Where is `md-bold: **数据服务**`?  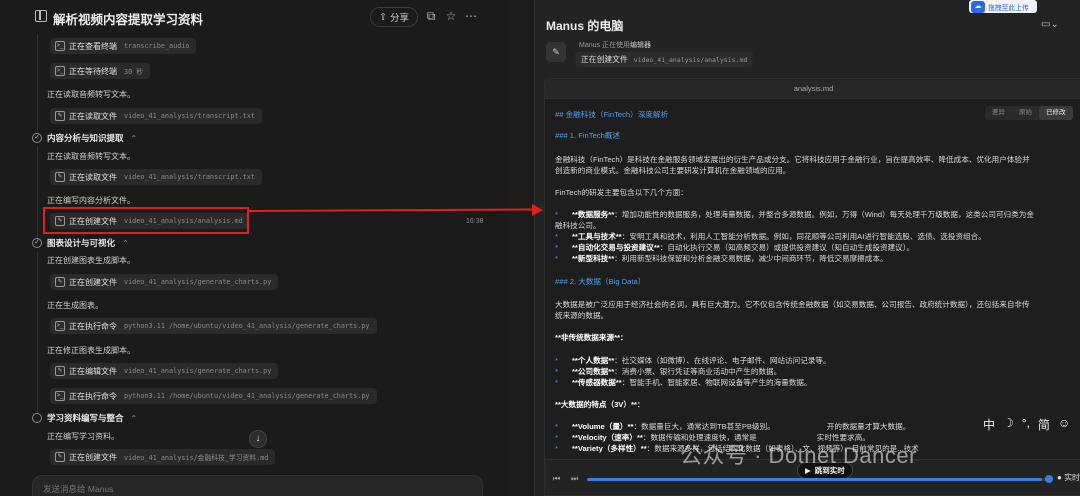 md-bold: **数据服务** is located at coordinates (593, 214).